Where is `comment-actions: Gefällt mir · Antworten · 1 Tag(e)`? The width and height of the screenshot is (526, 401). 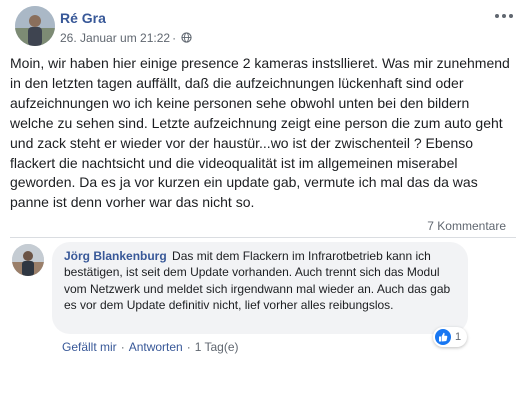
comment-actions: Gefällt mir · Antworten · 1 Tag(e) is located at coordinates (150, 347).